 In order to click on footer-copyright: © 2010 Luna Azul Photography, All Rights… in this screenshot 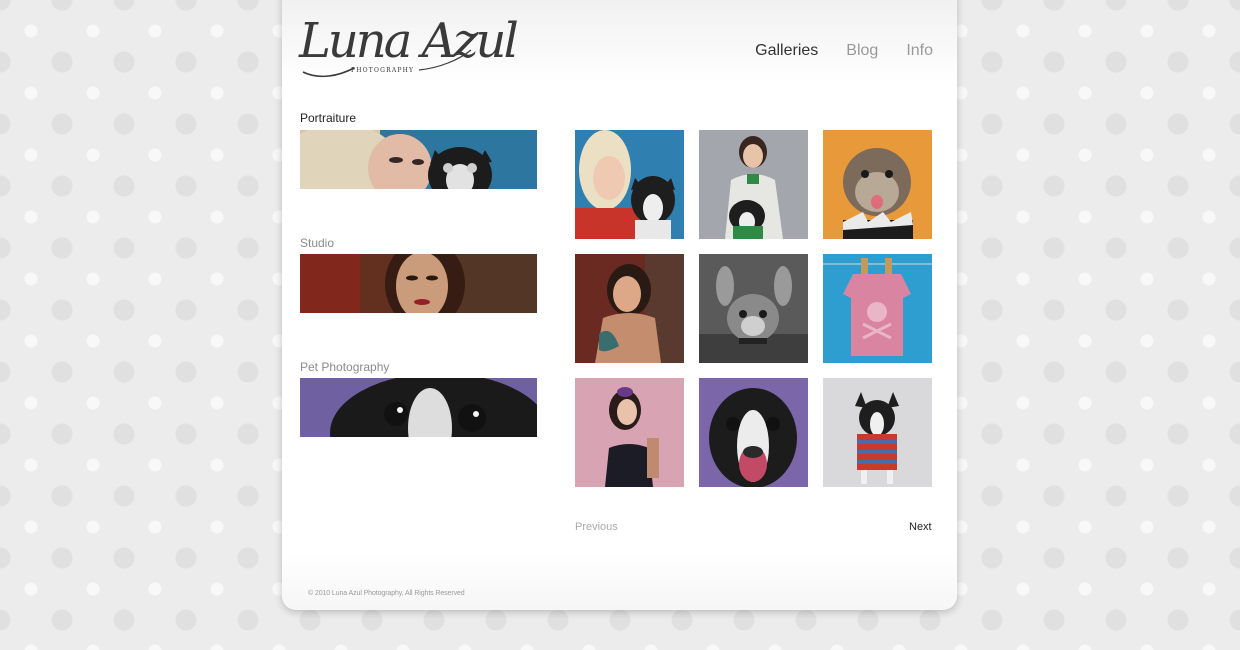, I will do `click(386, 593)`.